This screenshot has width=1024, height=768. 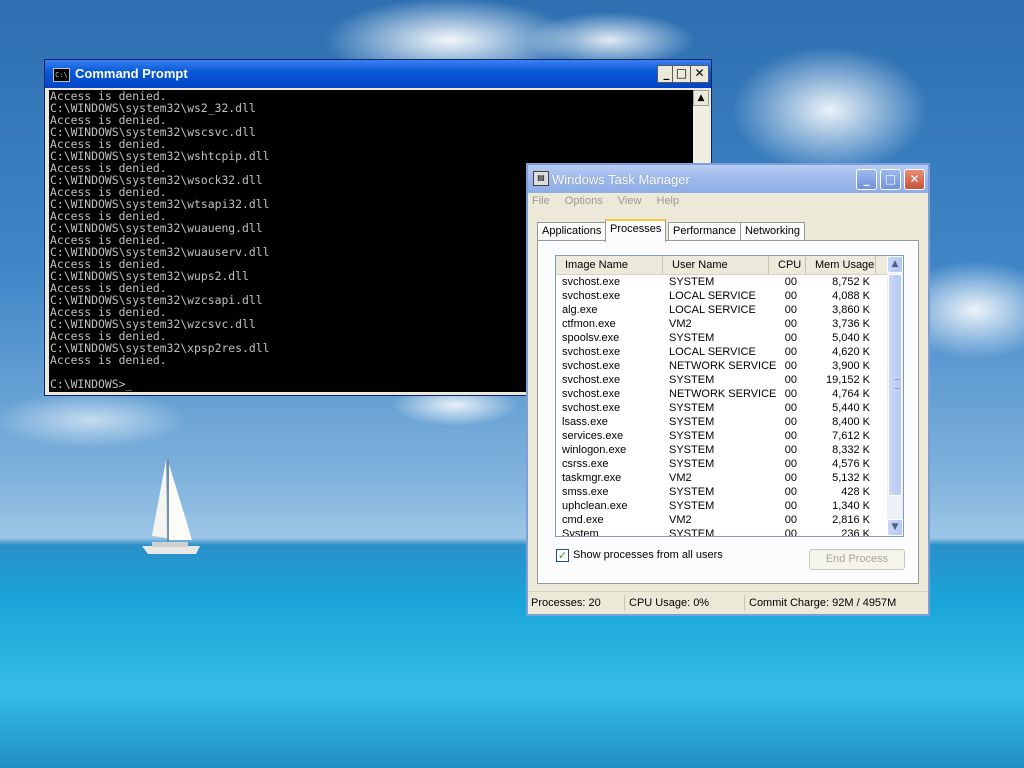 What do you see at coordinates (541, 201) in the screenshot?
I see `menu-file: File` at bounding box center [541, 201].